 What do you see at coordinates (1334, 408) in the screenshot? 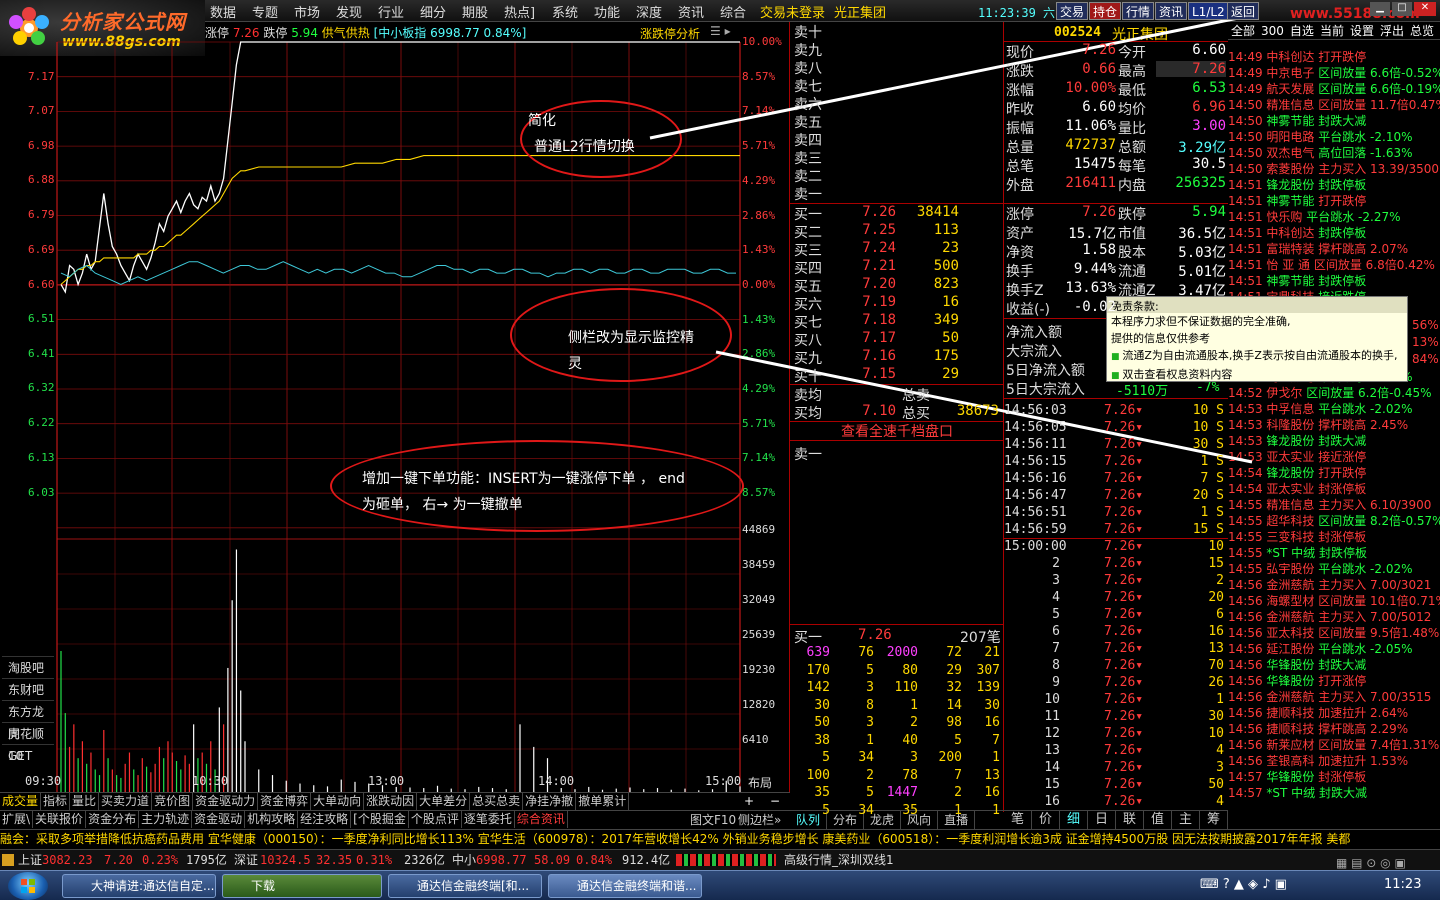
I see `monitor-row: 14:53 中孚信息 平台跳水 -2.02%` at bounding box center [1334, 408].